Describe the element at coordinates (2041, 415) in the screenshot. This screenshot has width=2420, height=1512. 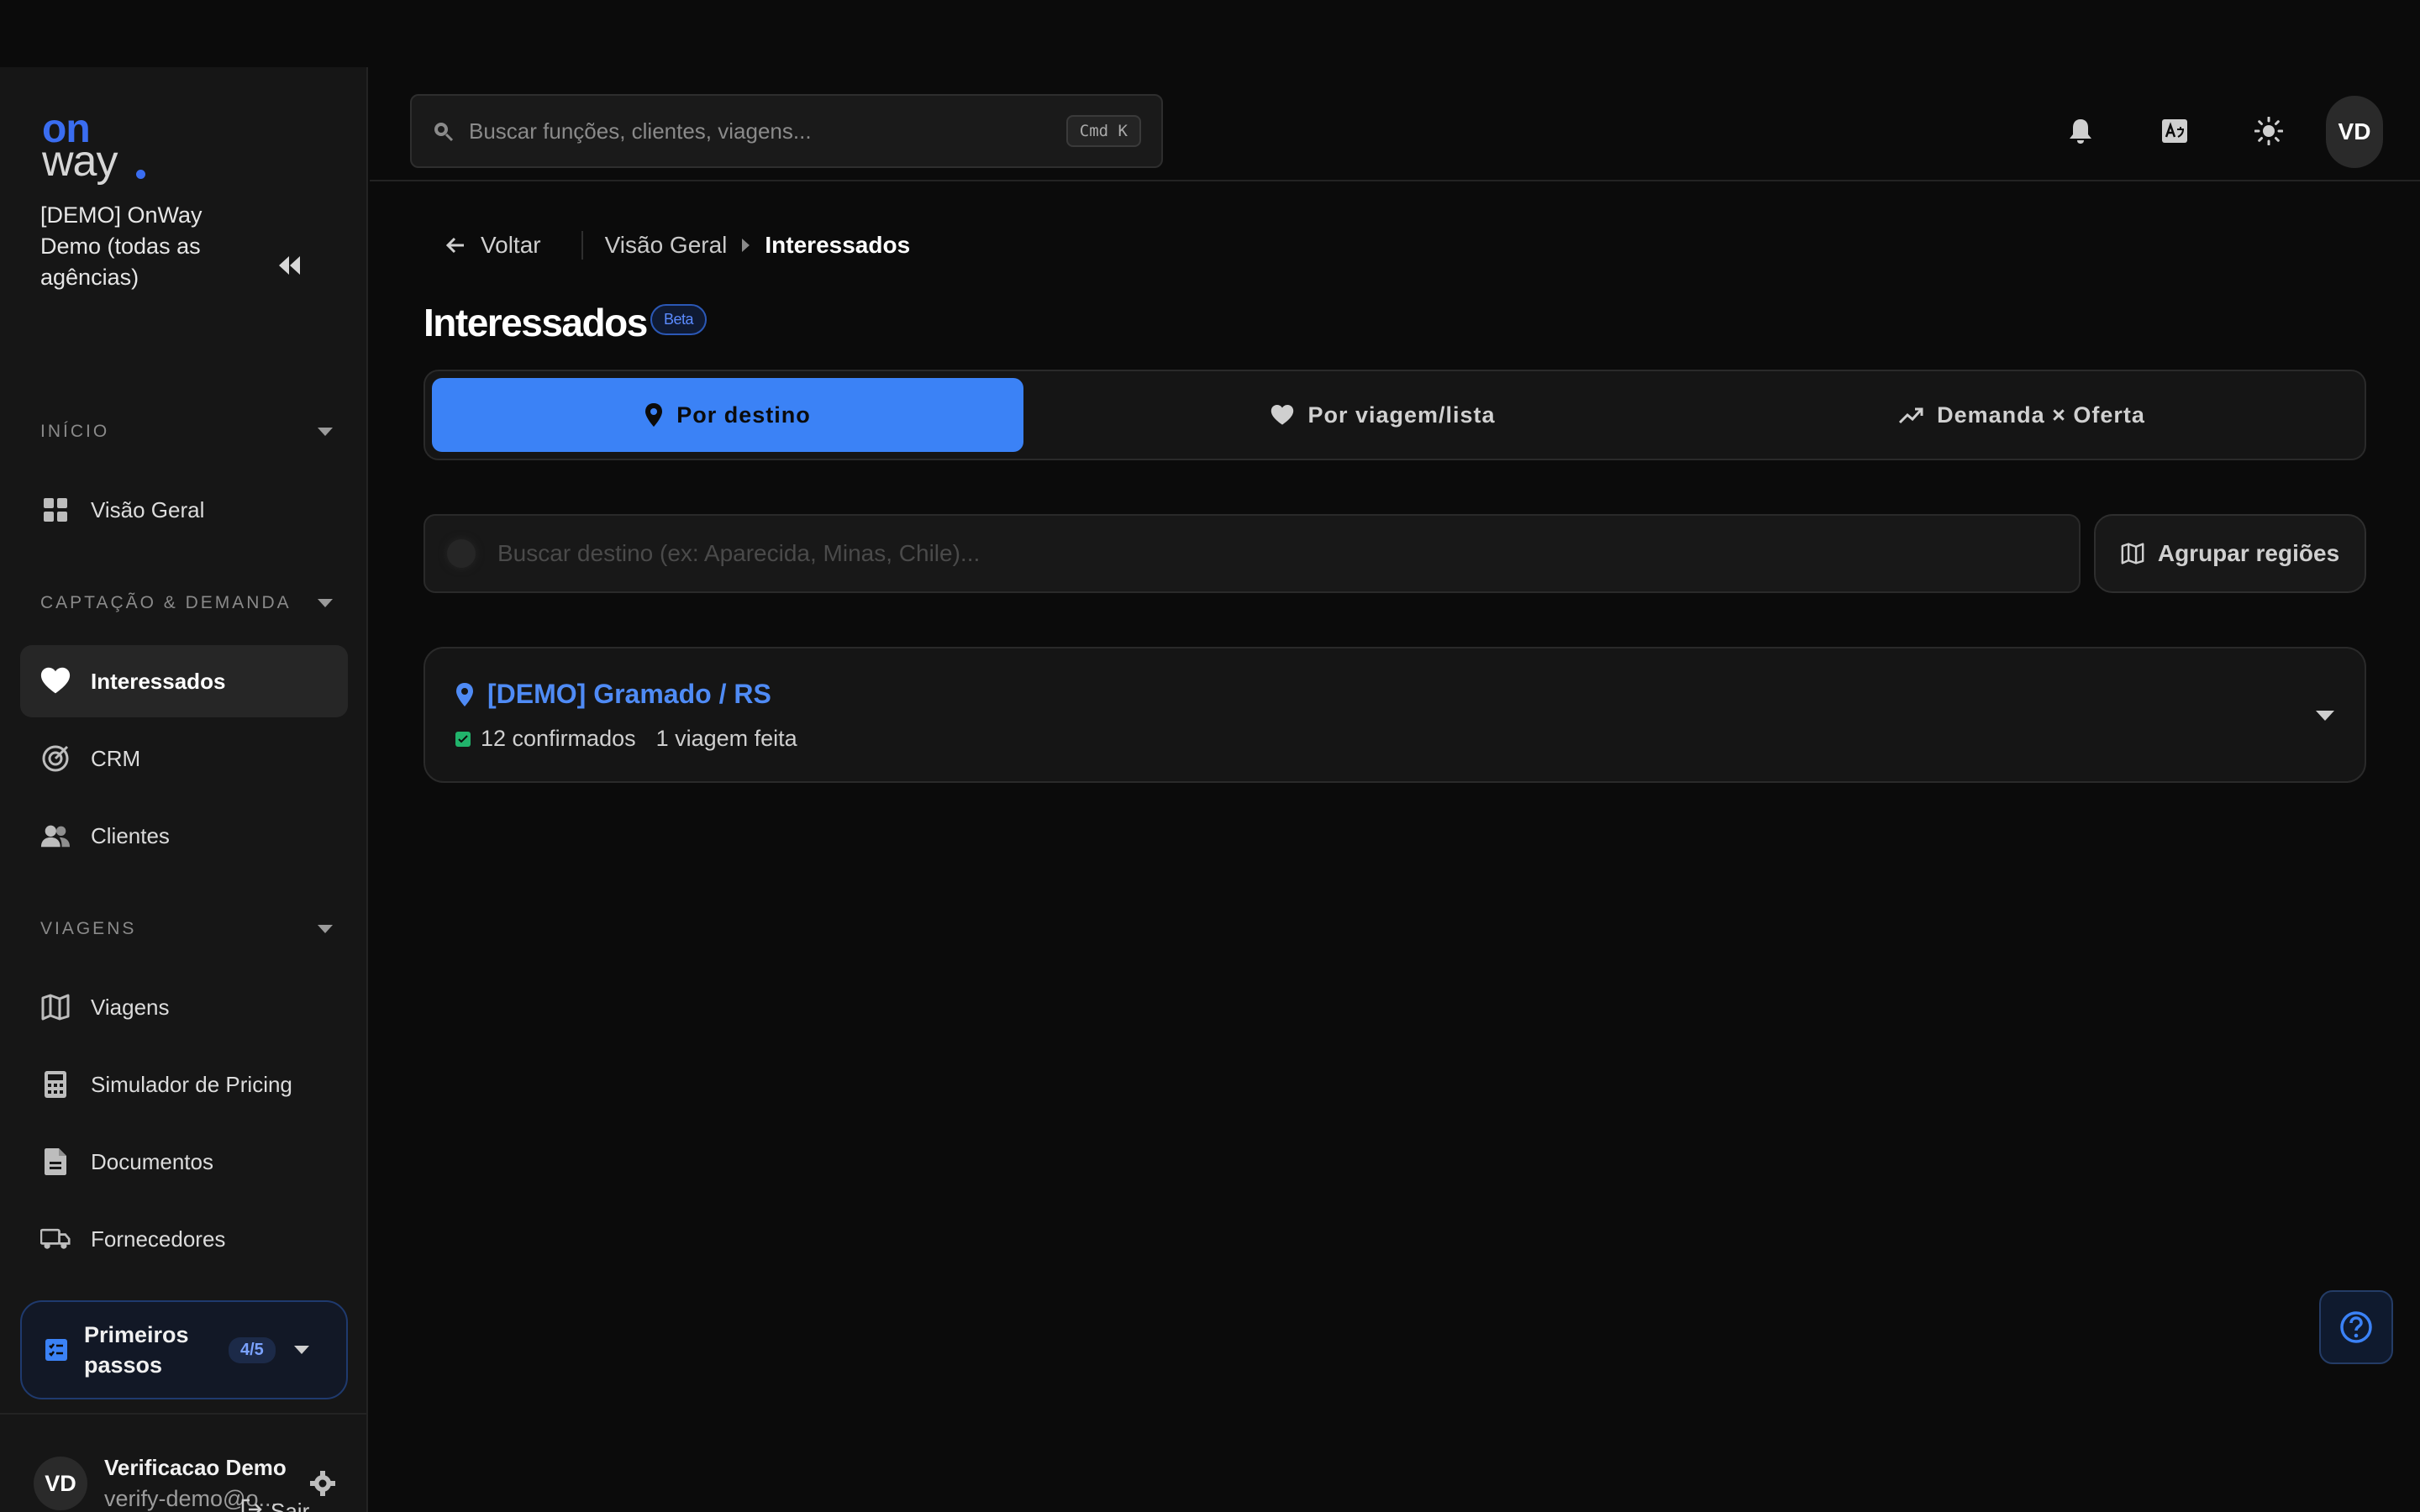
I see `tab-label: Demanda × Oferta` at that location.